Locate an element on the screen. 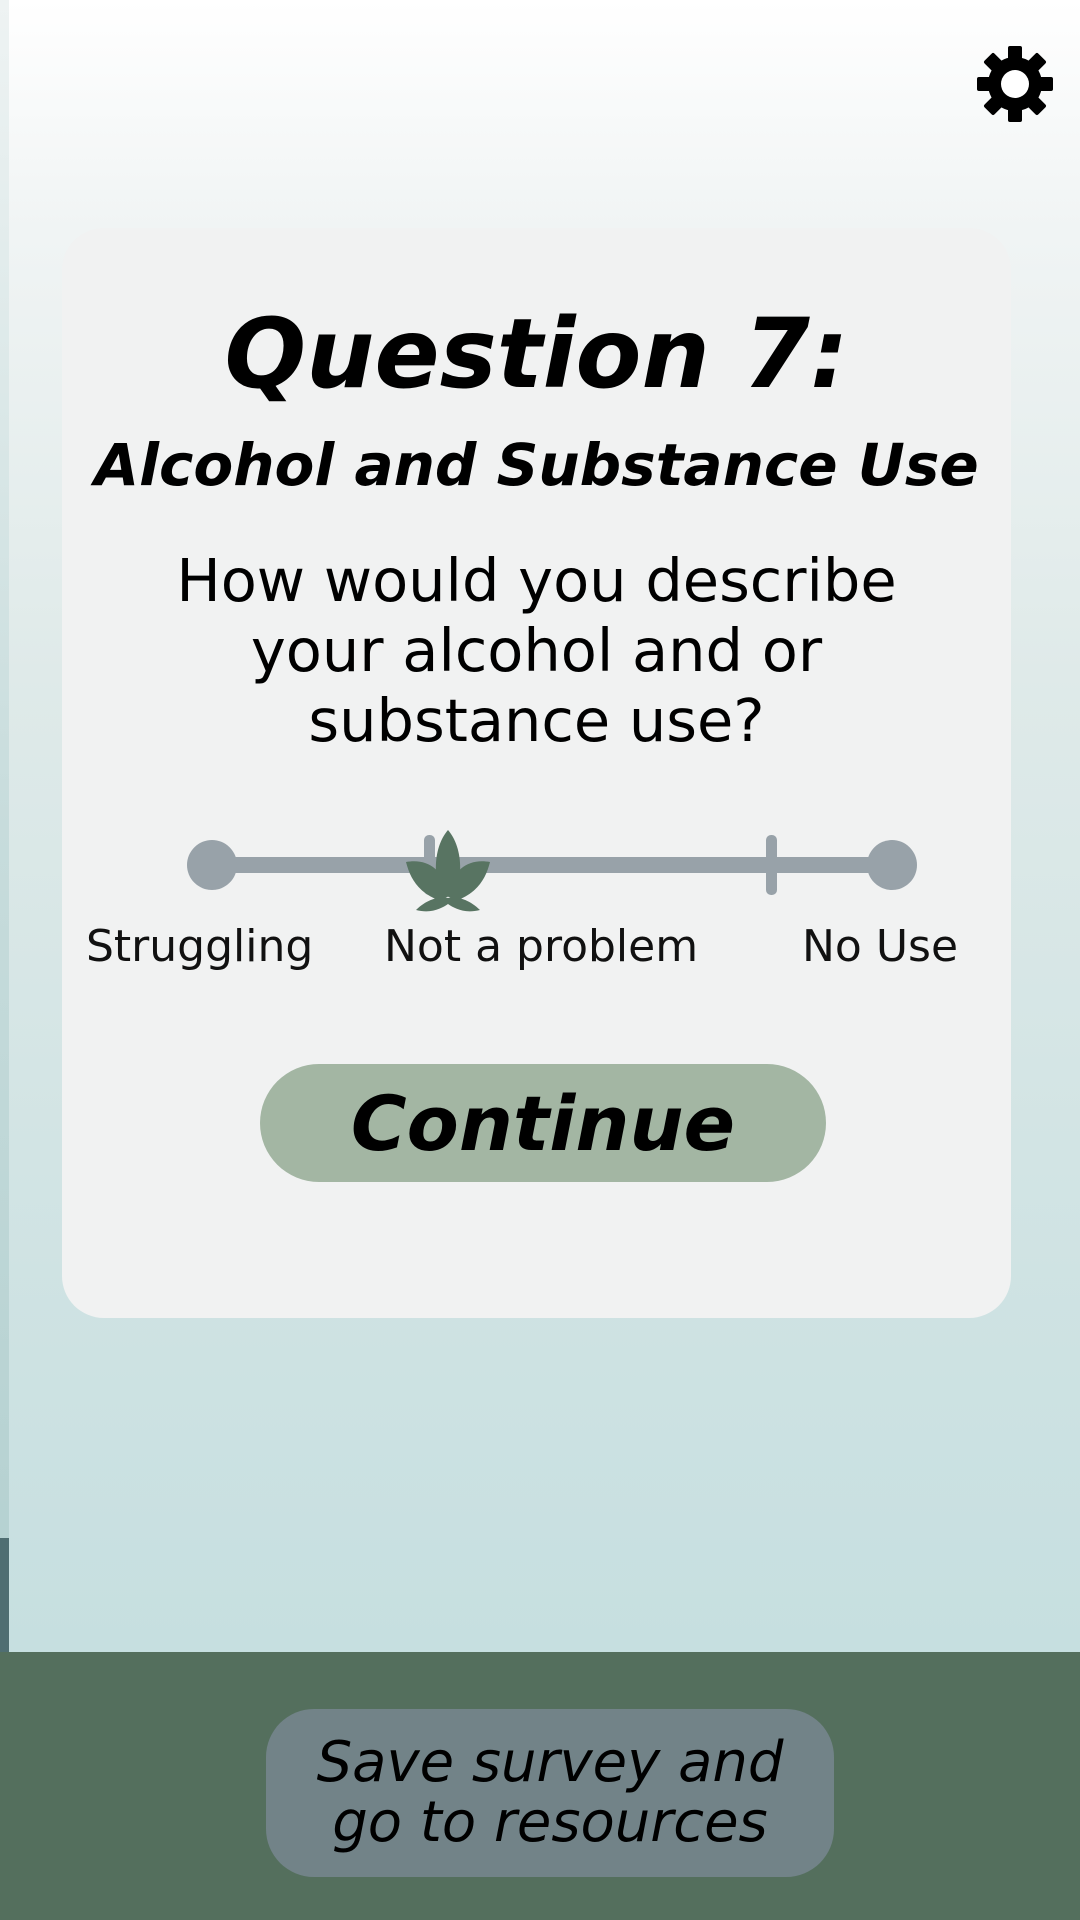  answer-slider is located at coordinates (547, 873).